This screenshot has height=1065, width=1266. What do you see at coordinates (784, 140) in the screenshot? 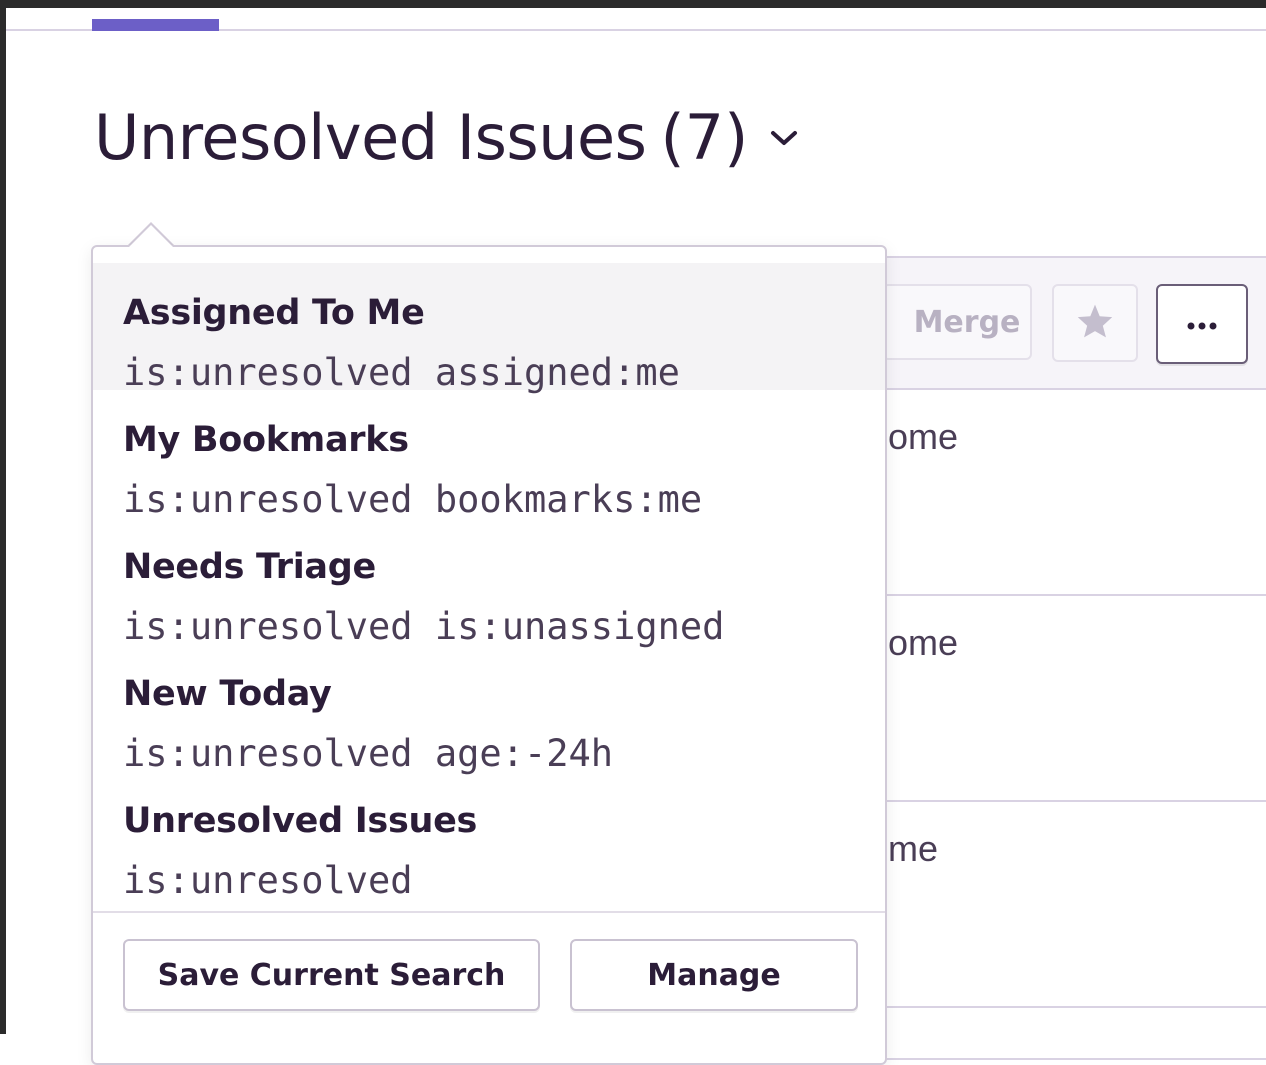
I see `chevron-down-icon` at bounding box center [784, 140].